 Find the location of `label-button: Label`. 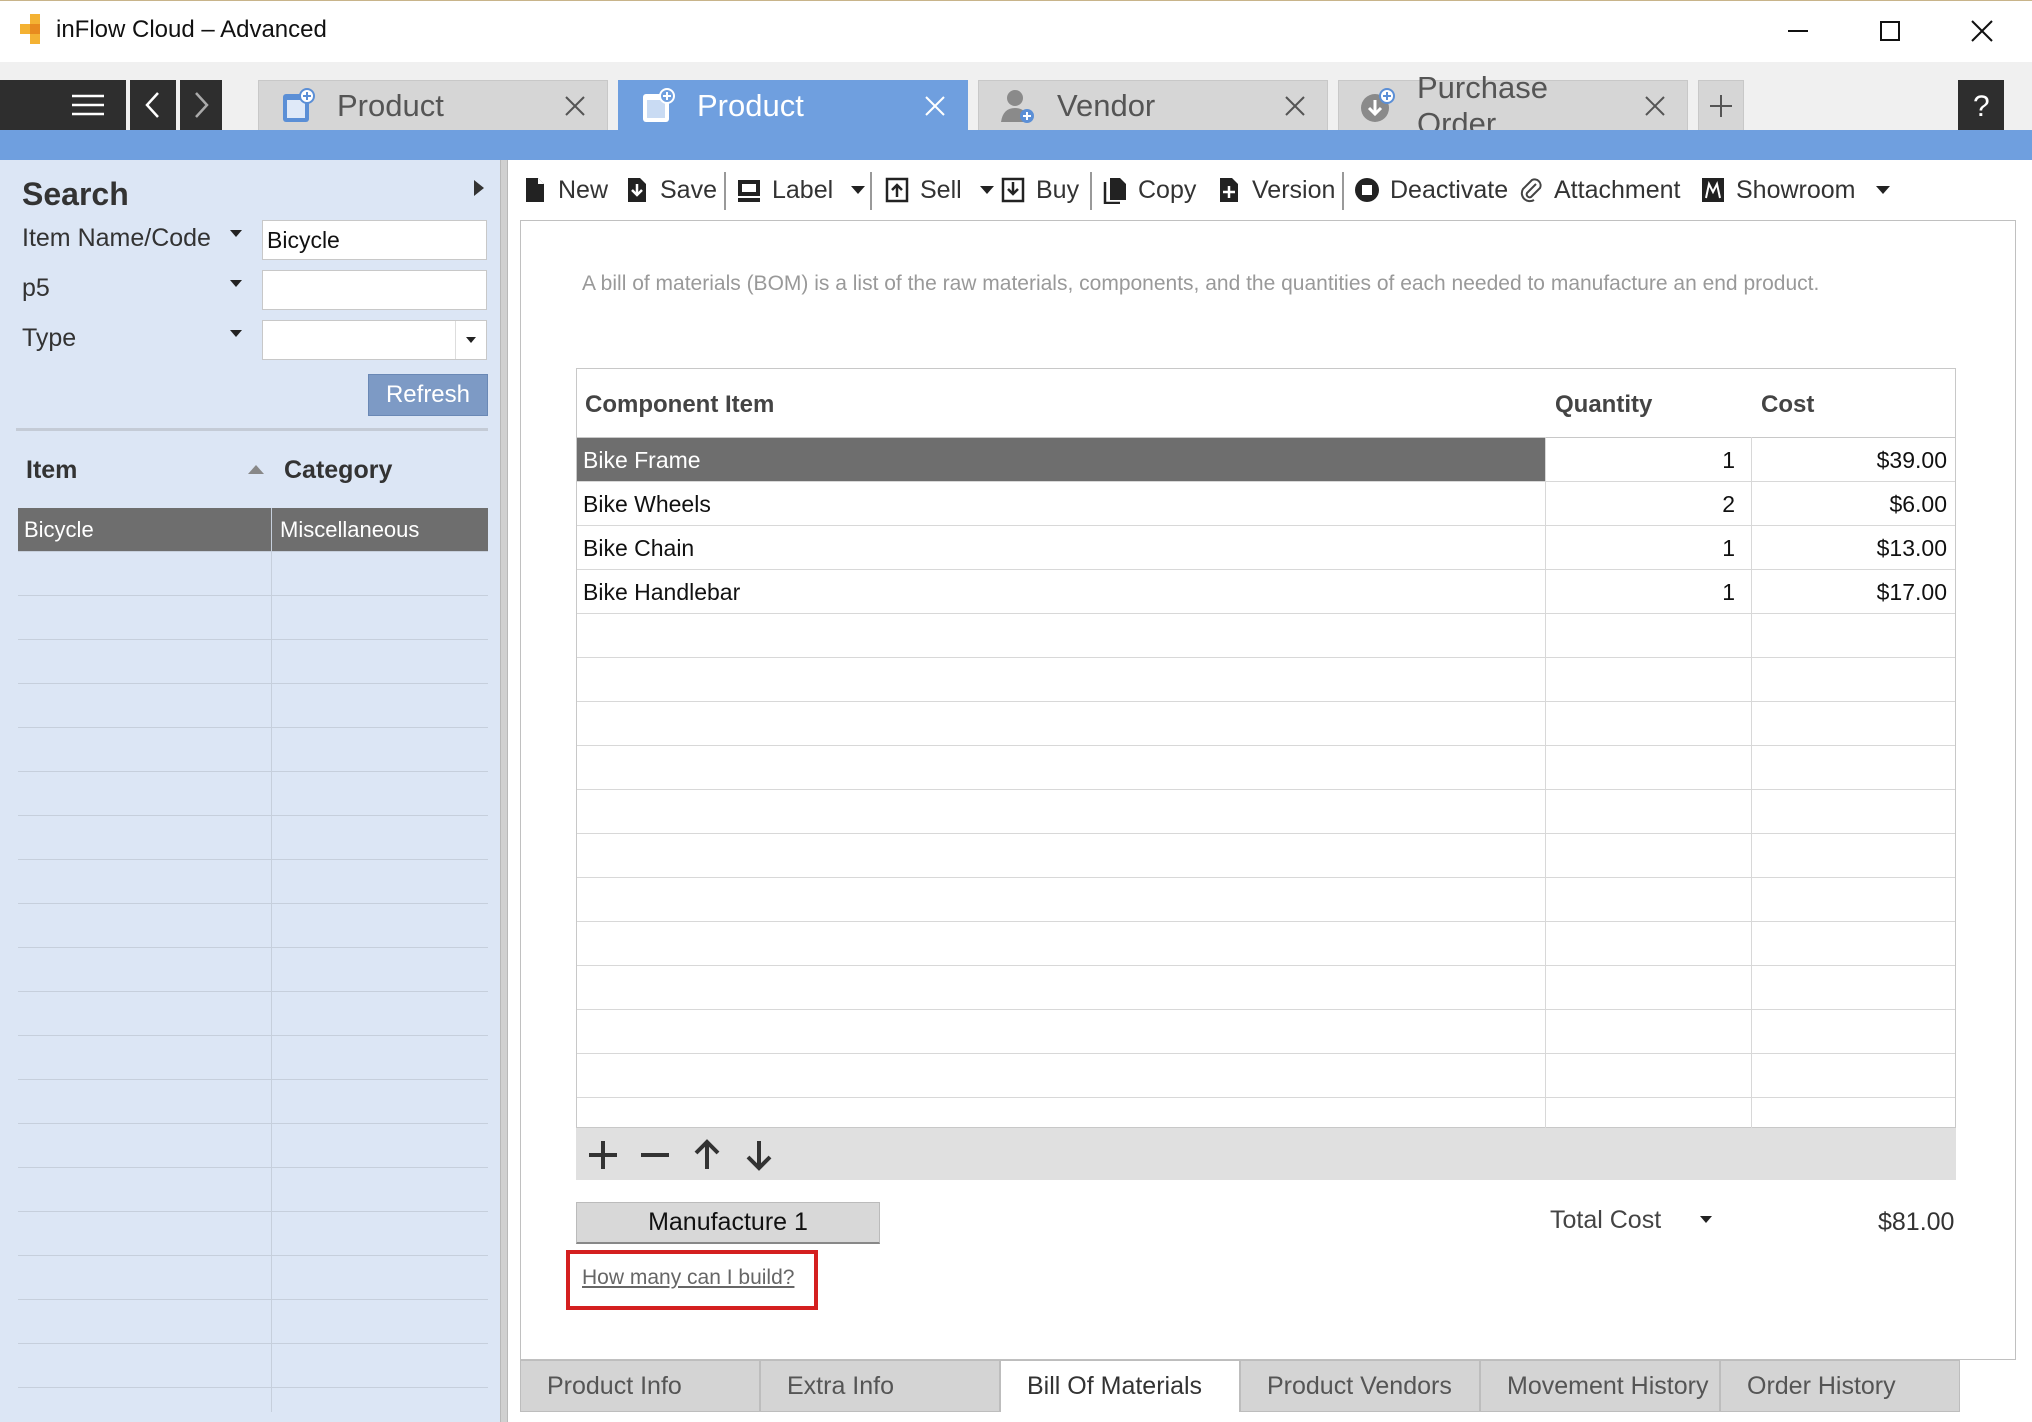

label-button: Label is located at coordinates (801, 190).